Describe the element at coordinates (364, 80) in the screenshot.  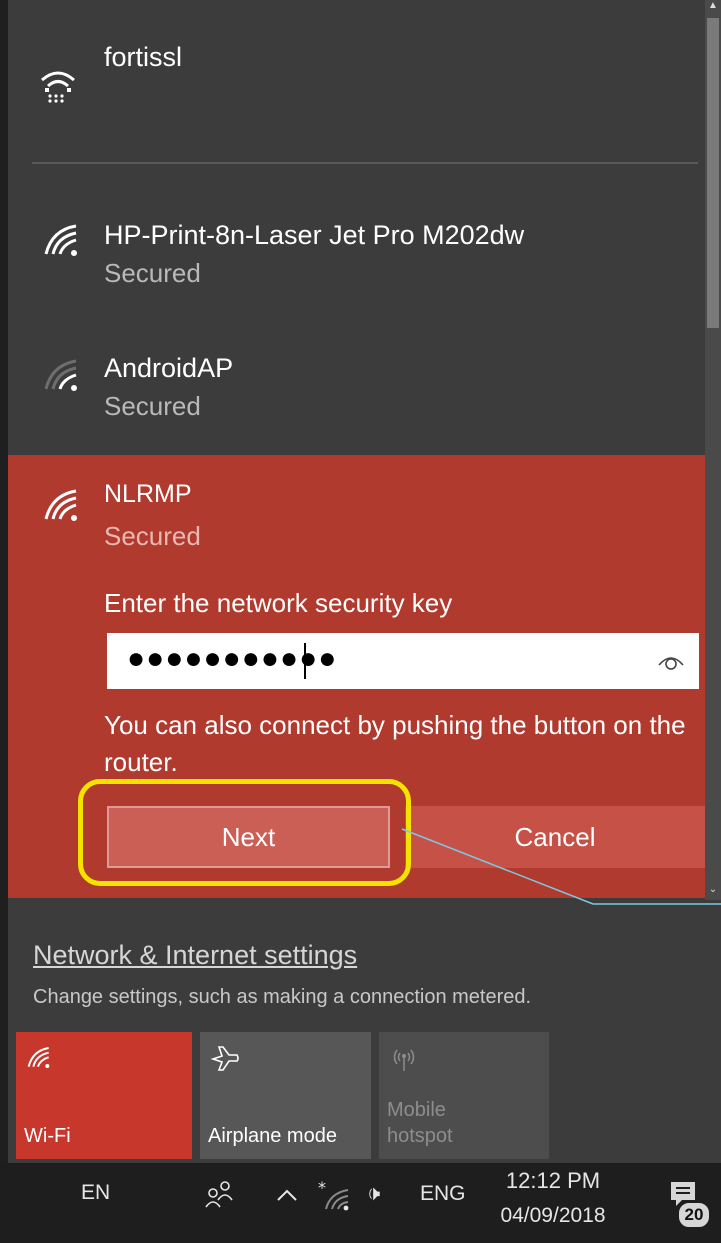
I see `network-item-fortissl: fortissl` at that location.